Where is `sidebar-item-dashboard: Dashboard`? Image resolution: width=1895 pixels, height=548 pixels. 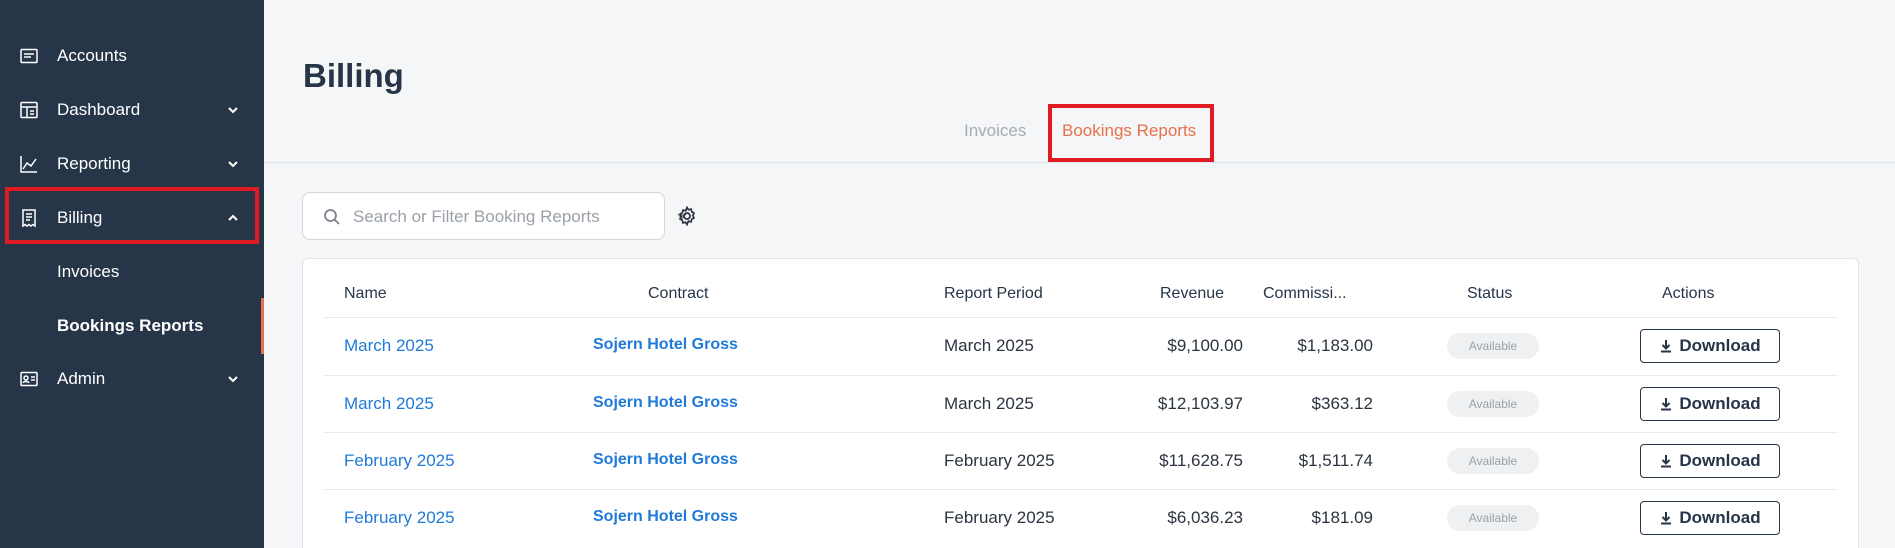
sidebar-item-dashboard: Dashboard is located at coordinates (132, 110).